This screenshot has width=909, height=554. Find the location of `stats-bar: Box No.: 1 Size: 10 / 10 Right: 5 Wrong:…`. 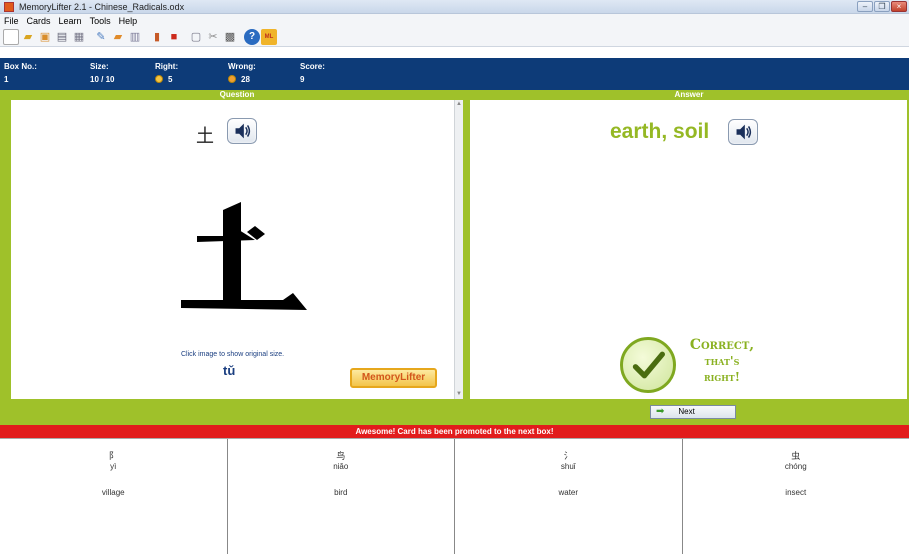

stats-bar: Box No.: 1 Size: 10 / 10 Right: 5 Wrong:… is located at coordinates (454, 74).